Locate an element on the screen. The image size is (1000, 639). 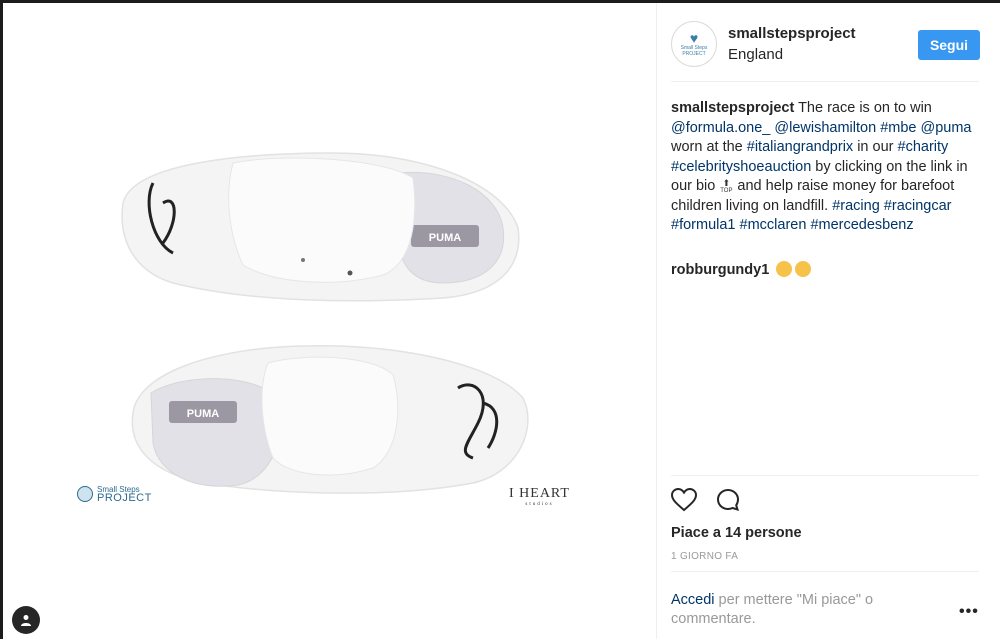
comment-username: robburgundy1 is located at coordinates (720, 270).